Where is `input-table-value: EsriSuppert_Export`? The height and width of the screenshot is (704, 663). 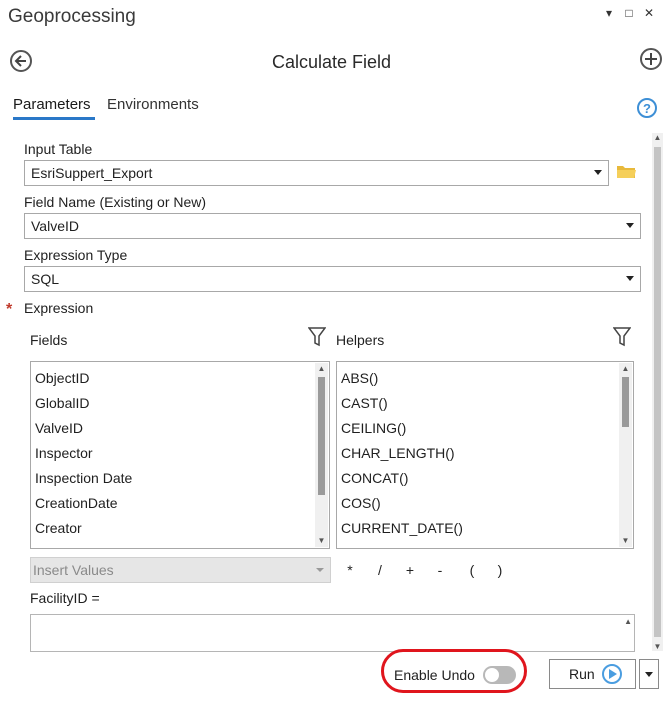
input-table-value: EsriSuppert_Export is located at coordinates (92, 173).